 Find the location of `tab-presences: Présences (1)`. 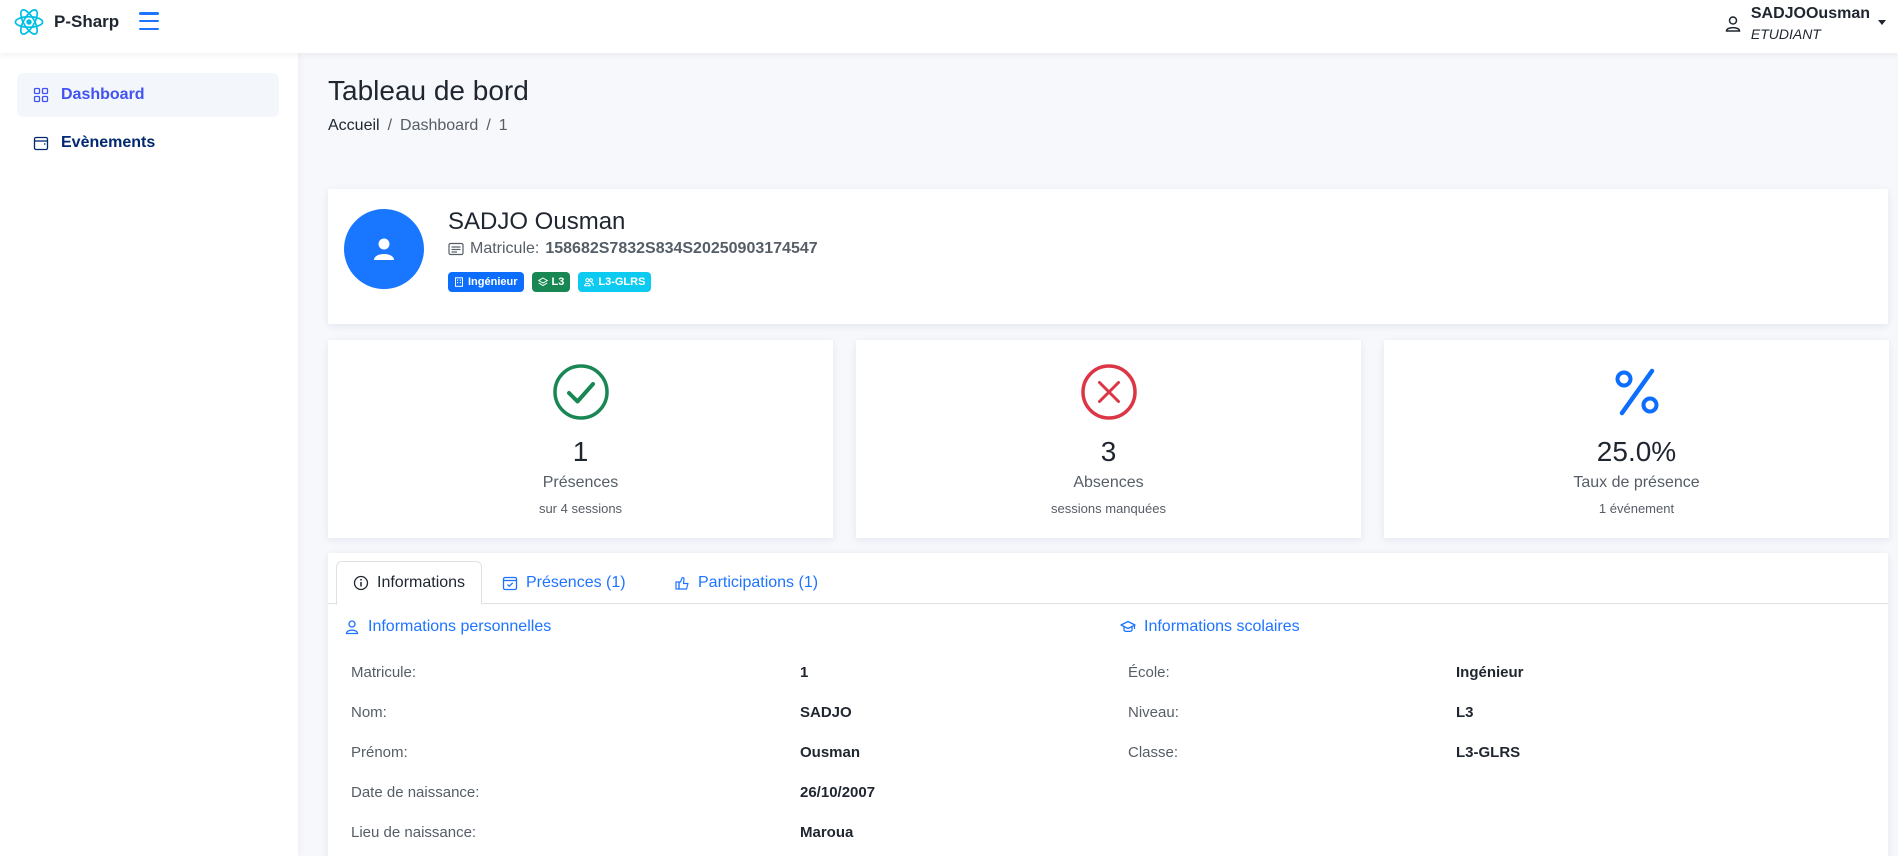

tab-presences: Présences (1) is located at coordinates (564, 583).